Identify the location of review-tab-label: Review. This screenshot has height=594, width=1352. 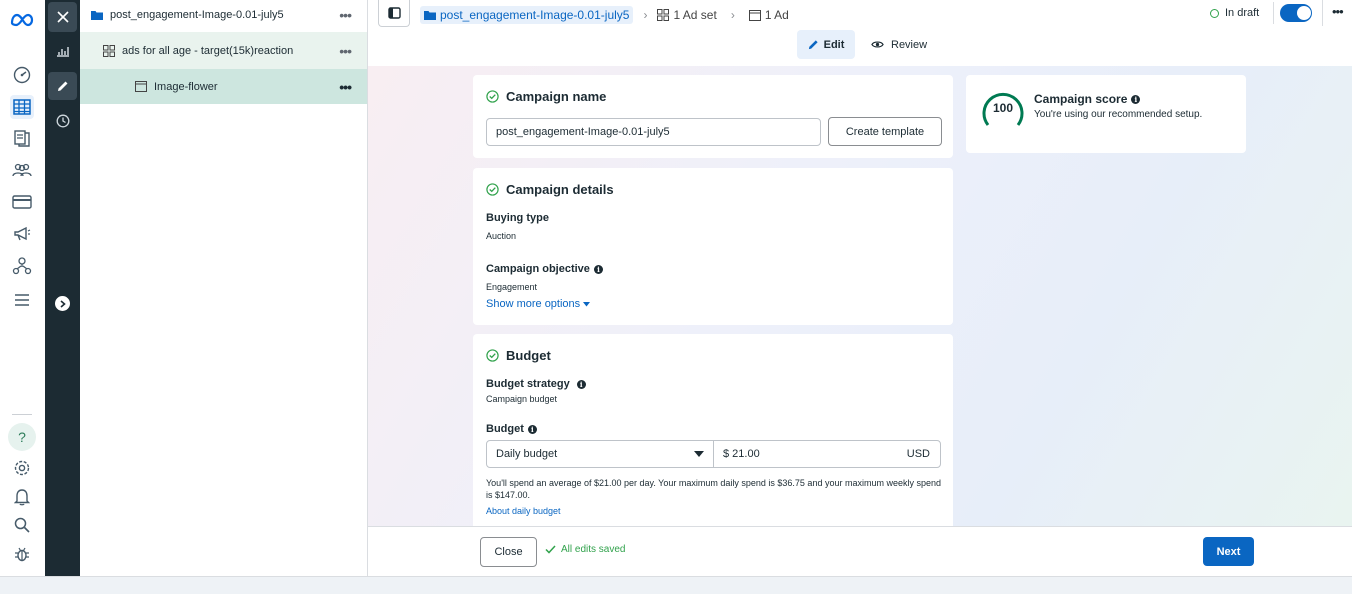
(909, 44).